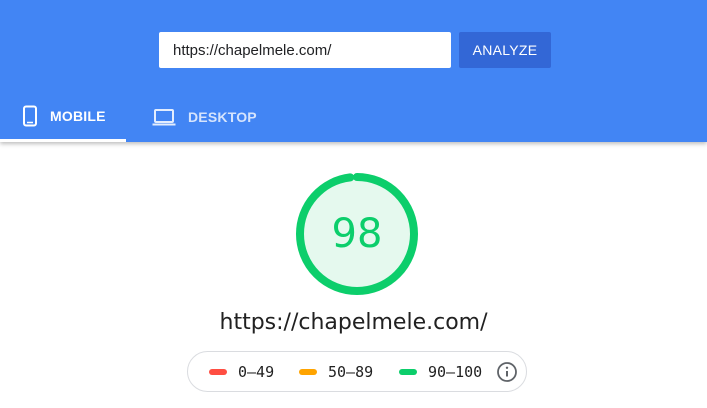  Describe the element at coordinates (218, 371) in the screenshot. I see `legend-swatch-fail` at that location.